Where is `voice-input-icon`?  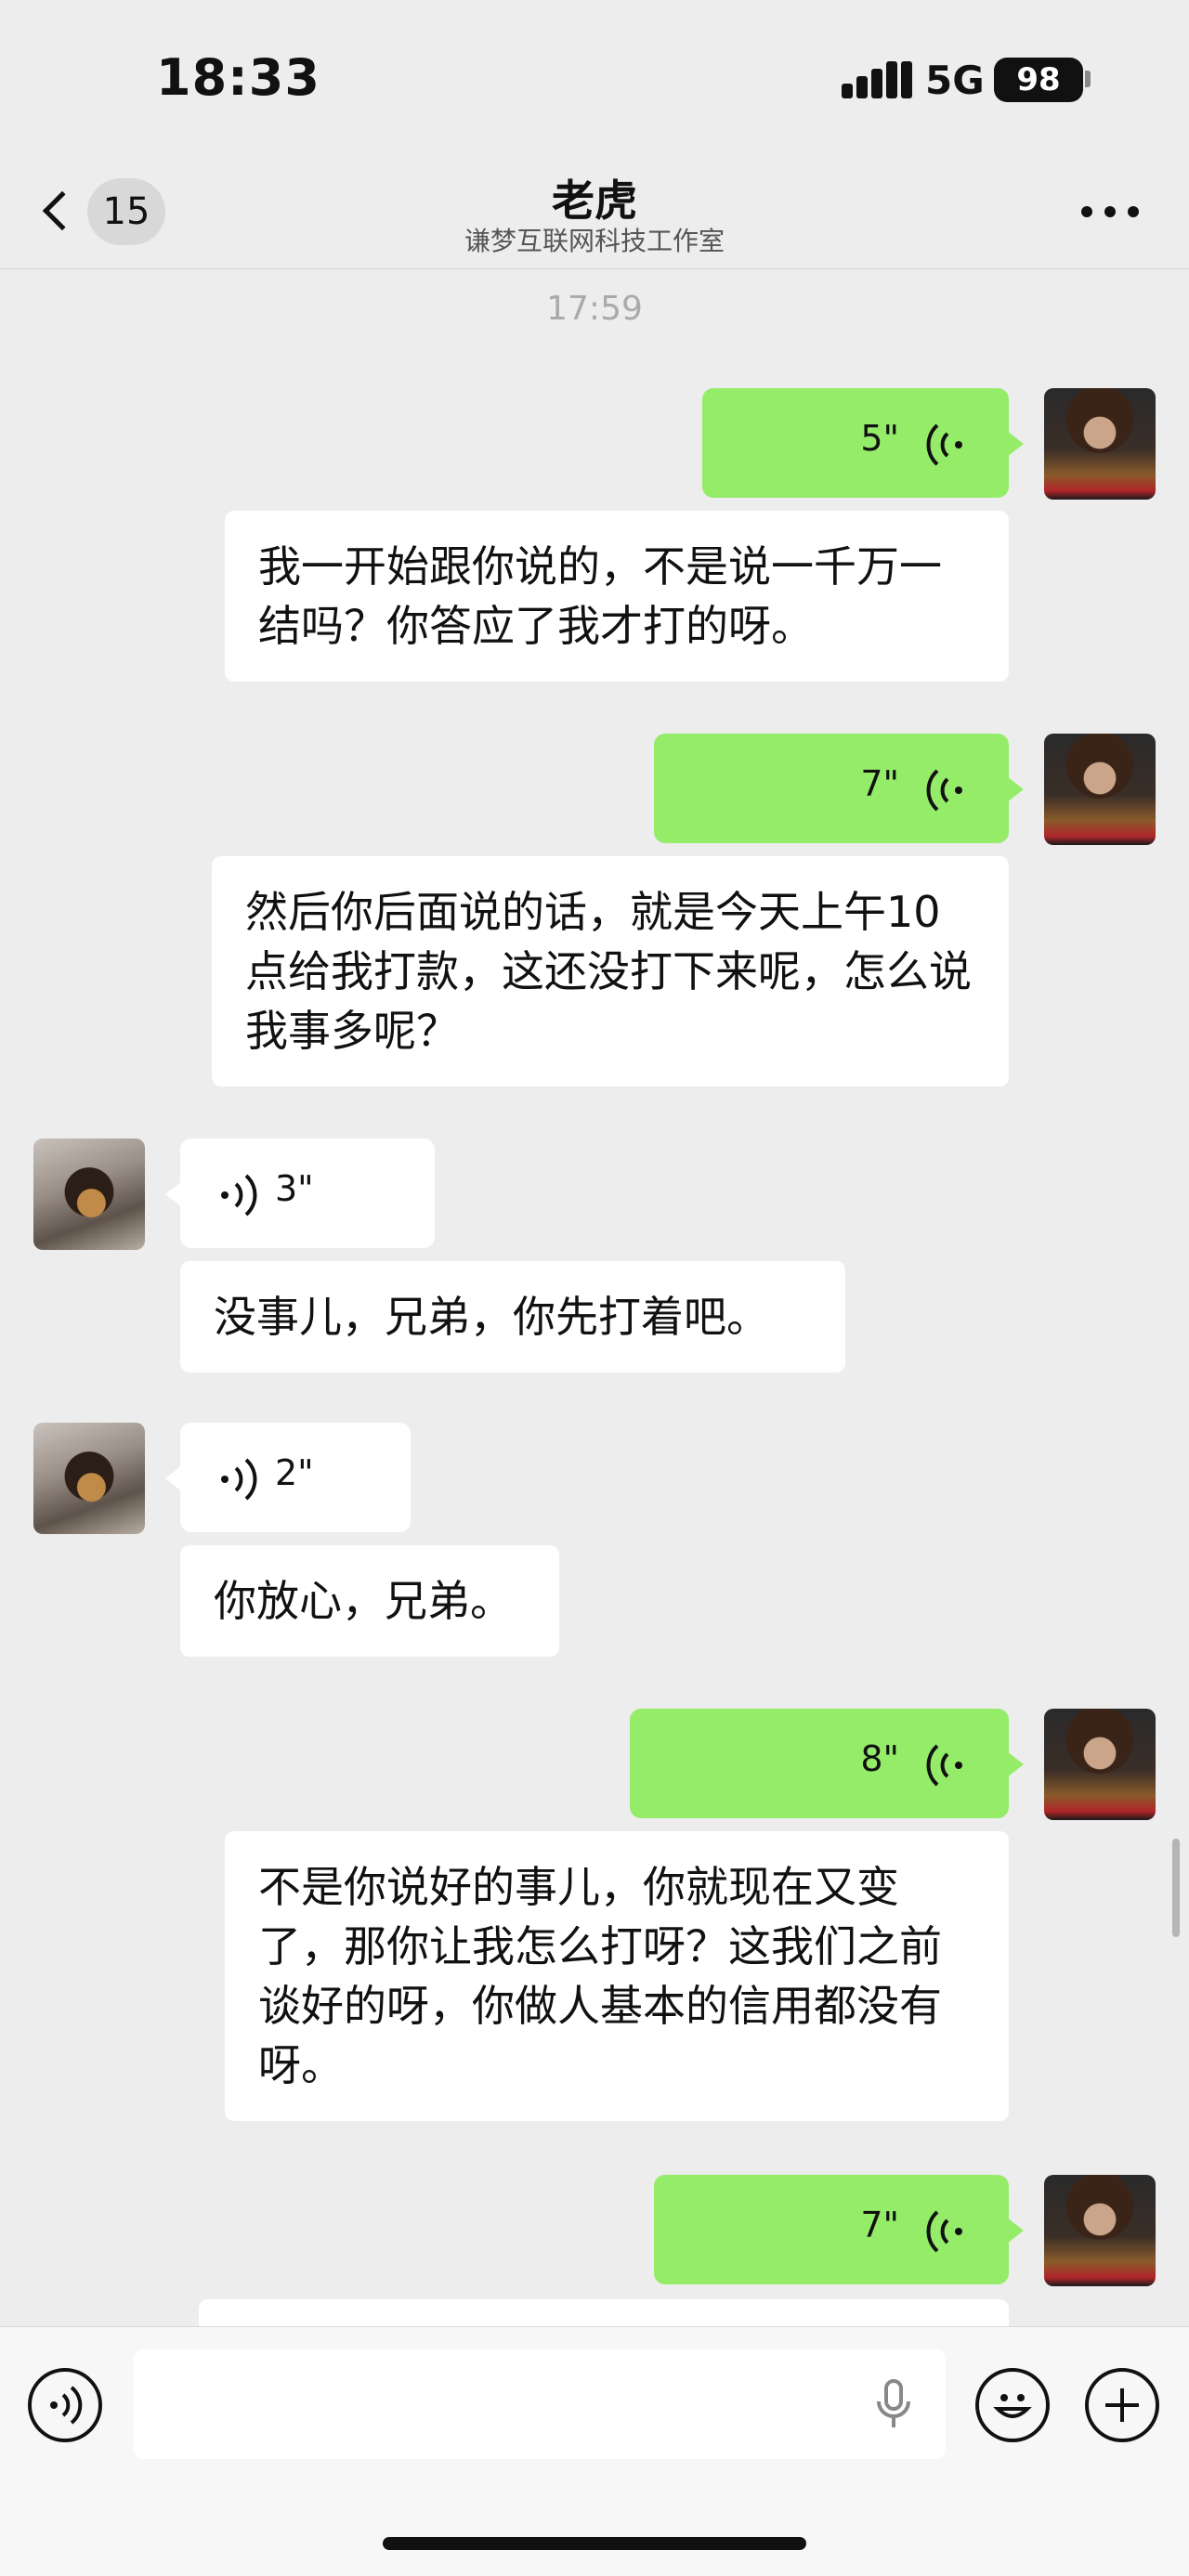 voice-input-icon is located at coordinates (66, 2406).